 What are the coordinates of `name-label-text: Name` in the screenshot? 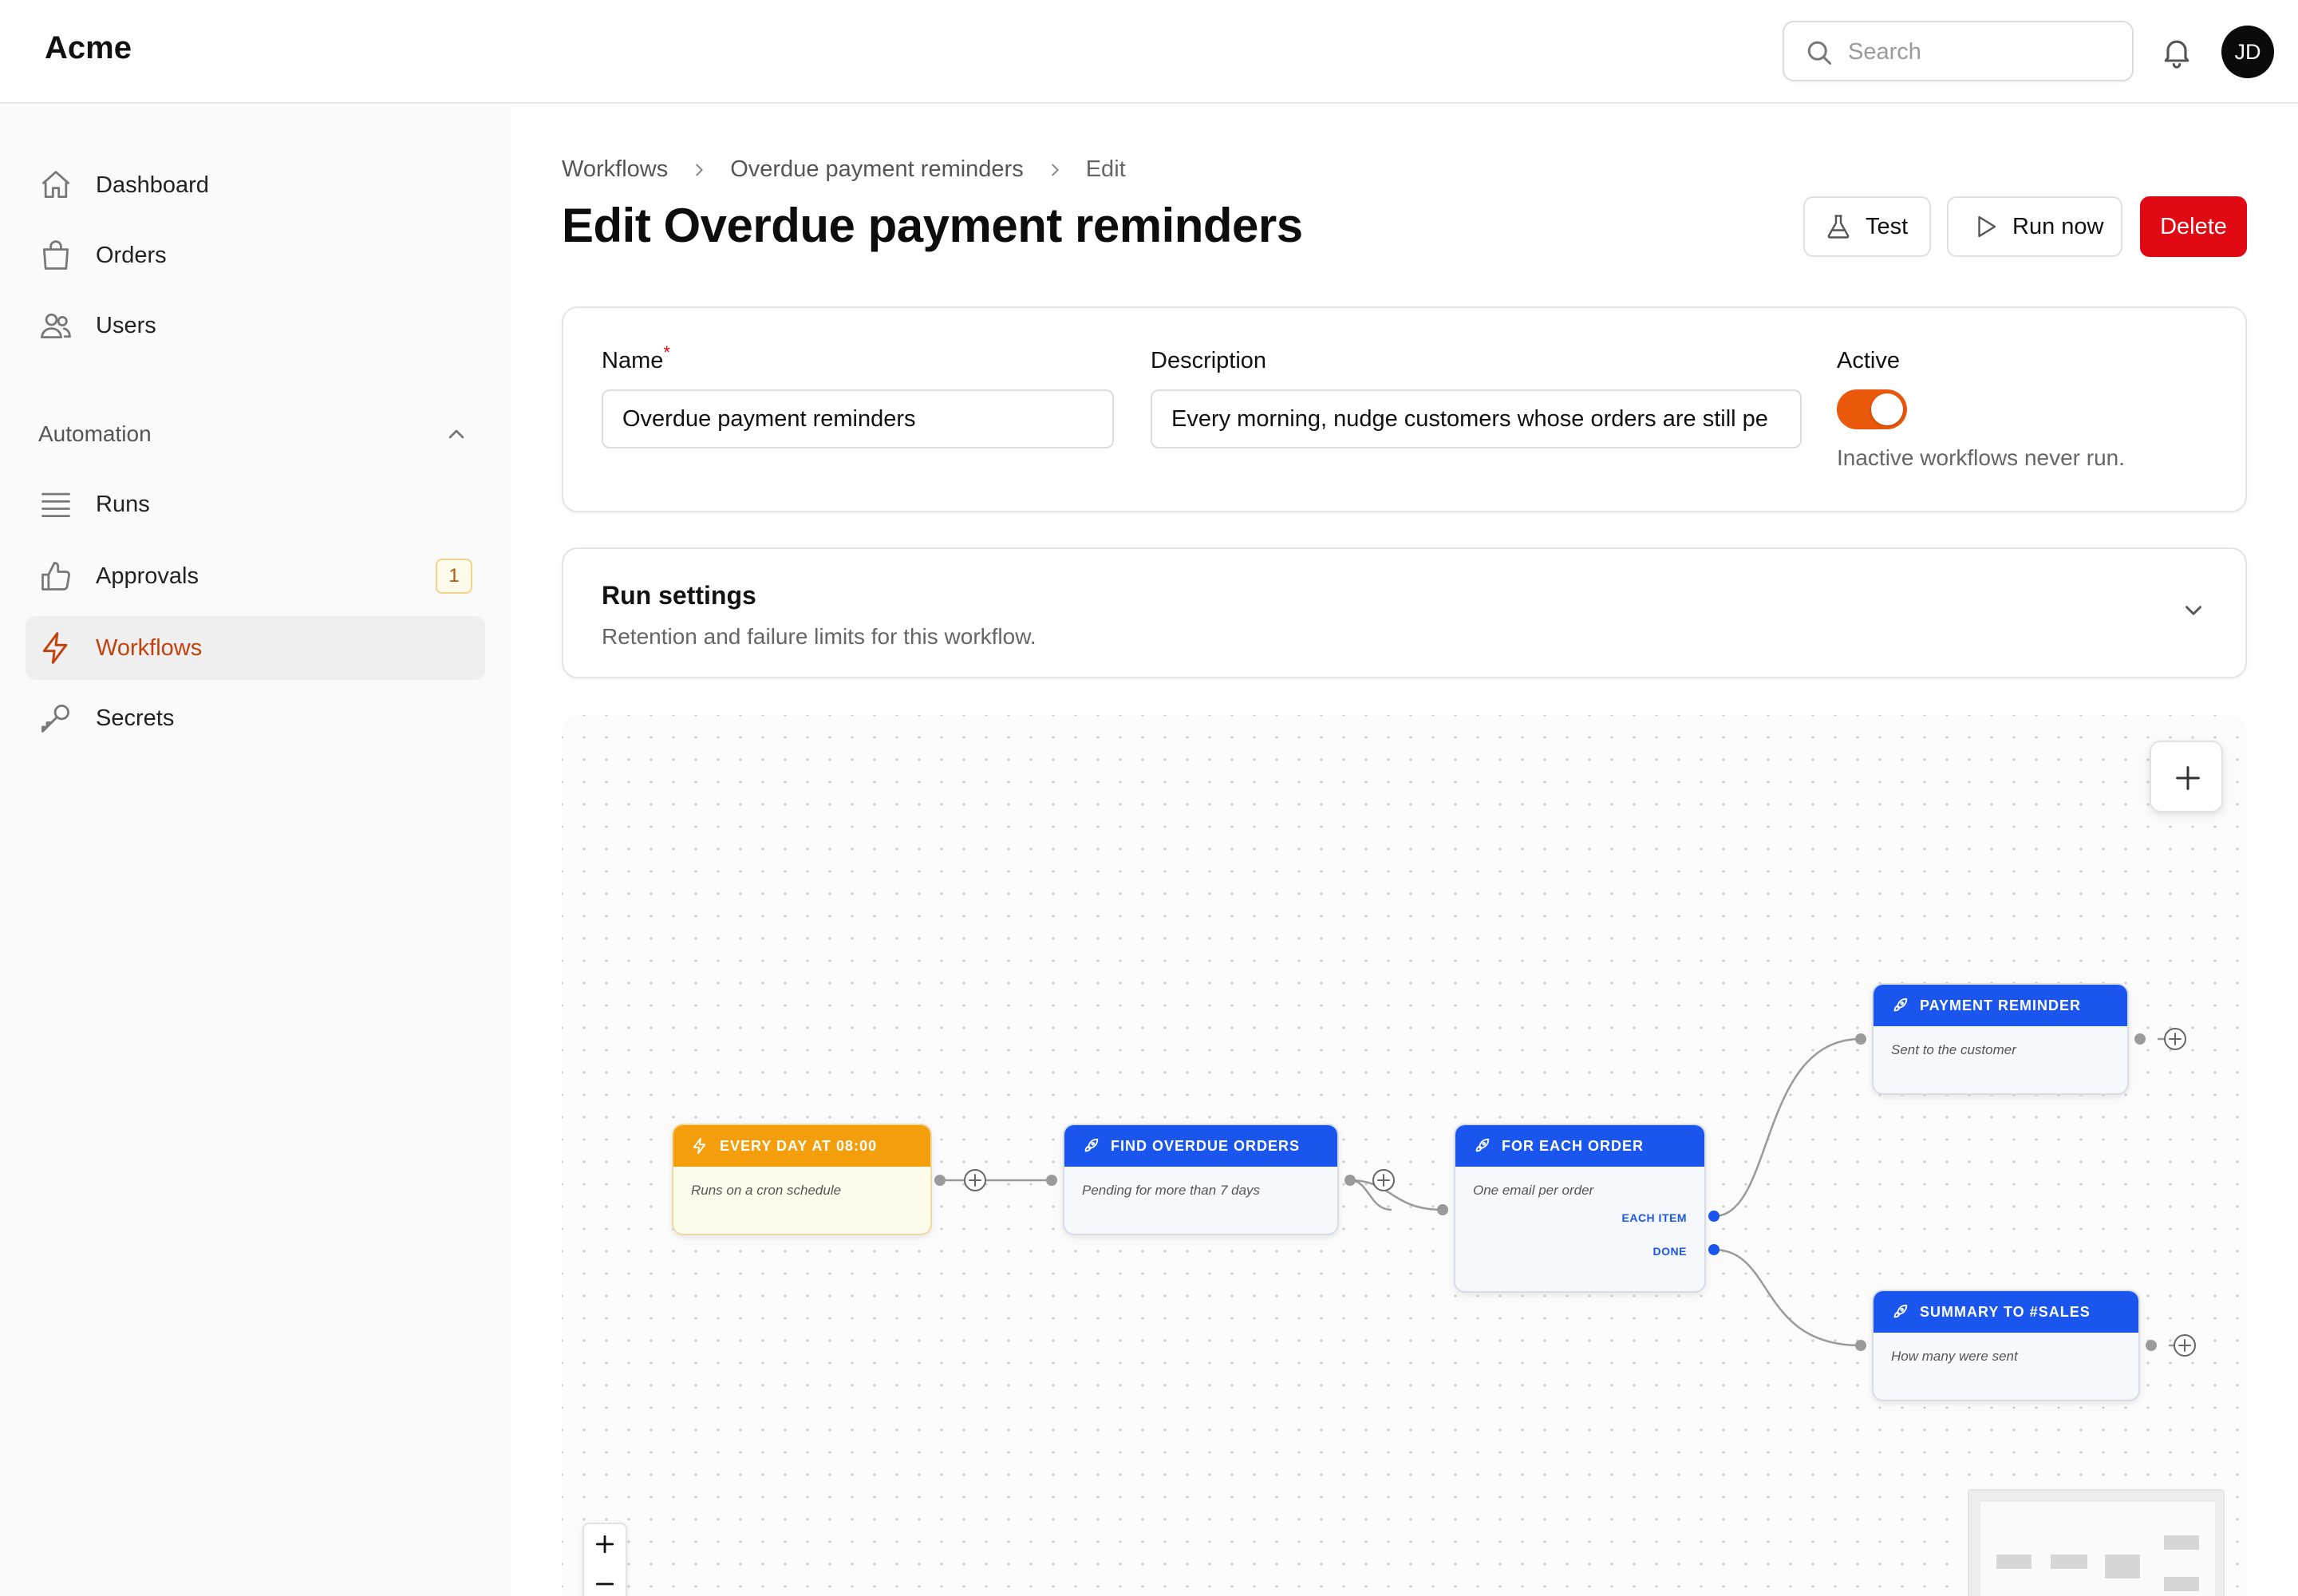 It's located at (633, 360).